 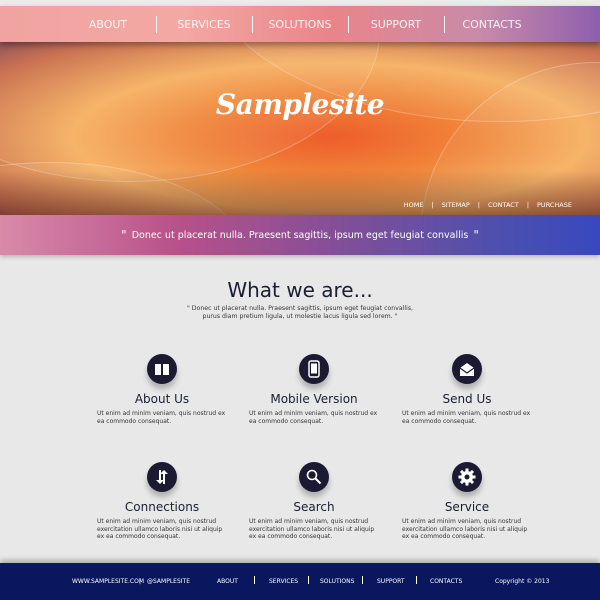 What do you see at coordinates (396, 24) in the screenshot?
I see `nav-support: SUPPORT` at bounding box center [396, 24].